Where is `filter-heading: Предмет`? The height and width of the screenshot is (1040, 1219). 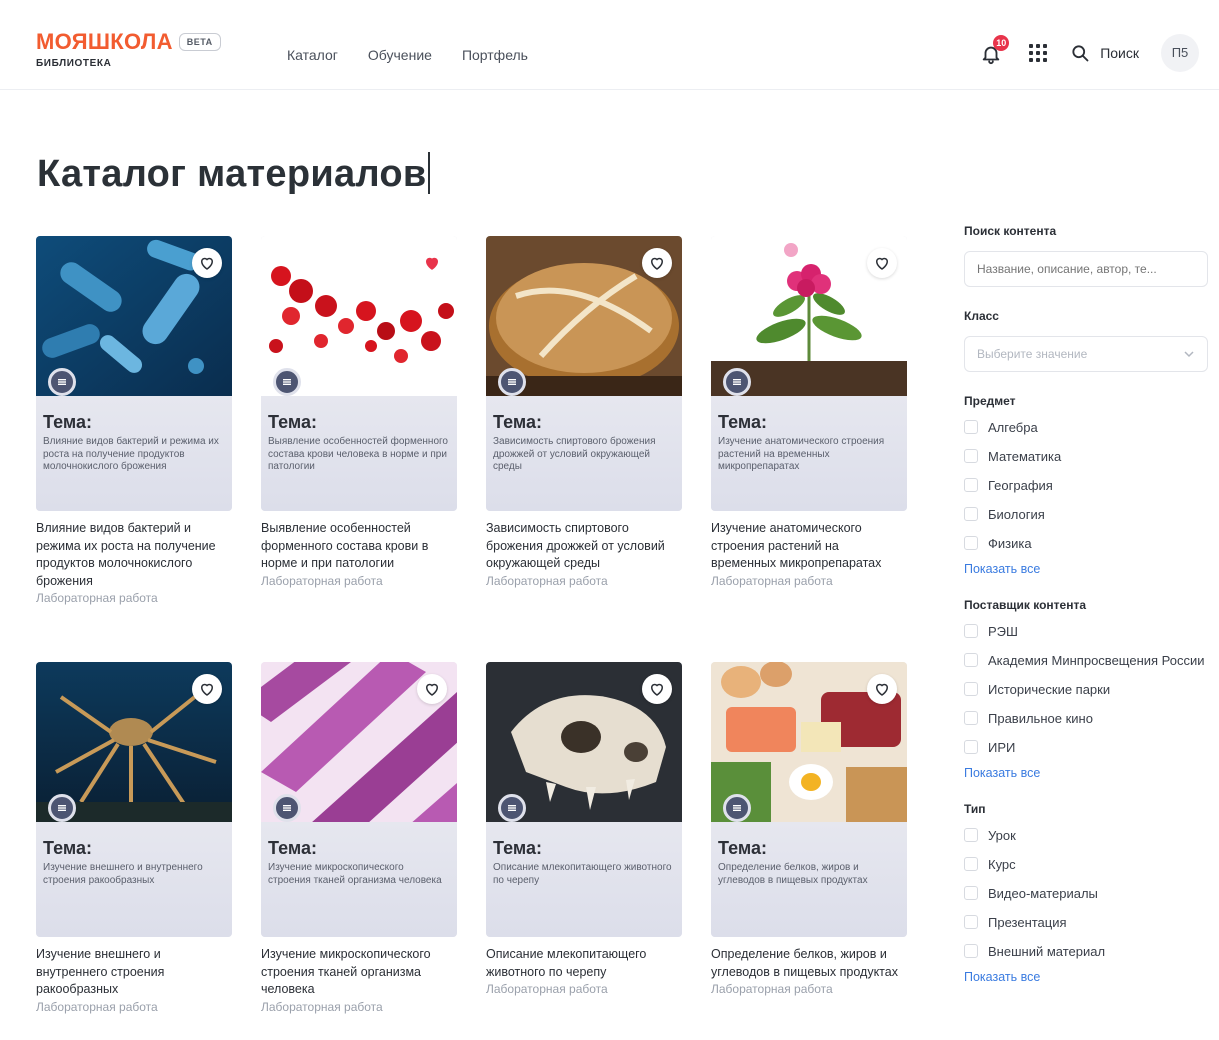
filter-heading: Предмет is located at coordinates (990, 401).